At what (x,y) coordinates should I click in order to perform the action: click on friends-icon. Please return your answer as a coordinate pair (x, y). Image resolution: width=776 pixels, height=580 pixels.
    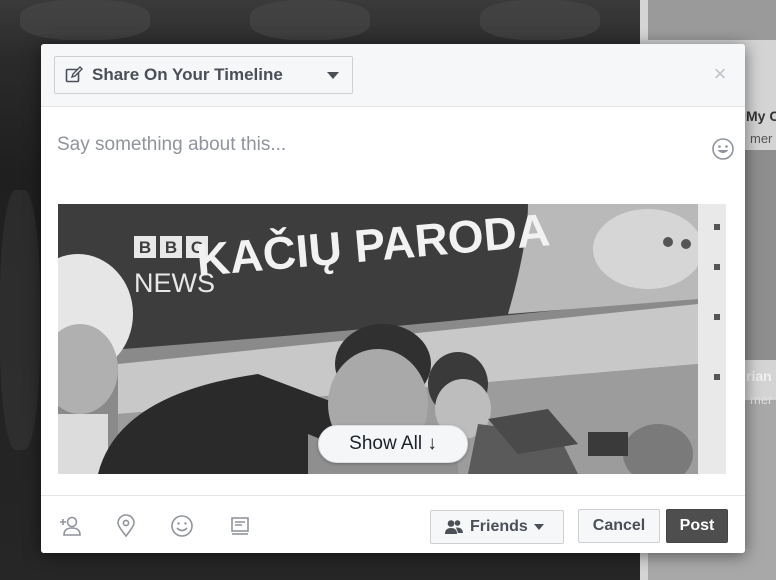
    Looking at the image, I should click on (454, 527).